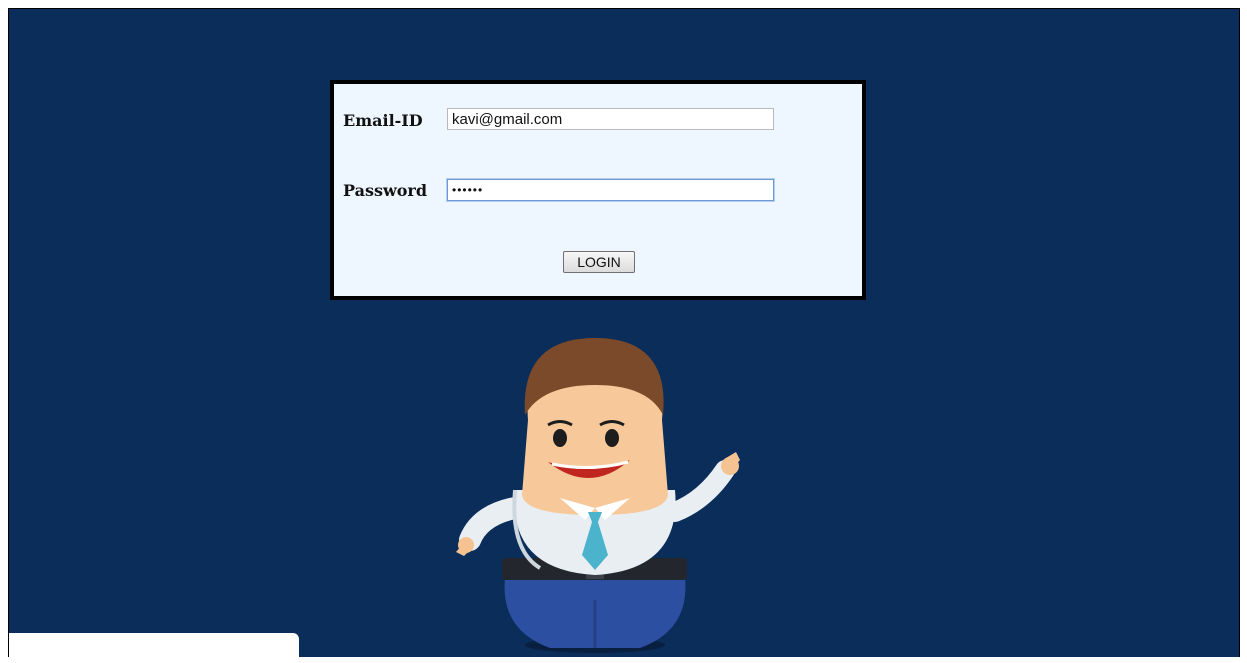 This screenshot has width=1247, height=663. I want to click on bottom-card, so click(154, 648).